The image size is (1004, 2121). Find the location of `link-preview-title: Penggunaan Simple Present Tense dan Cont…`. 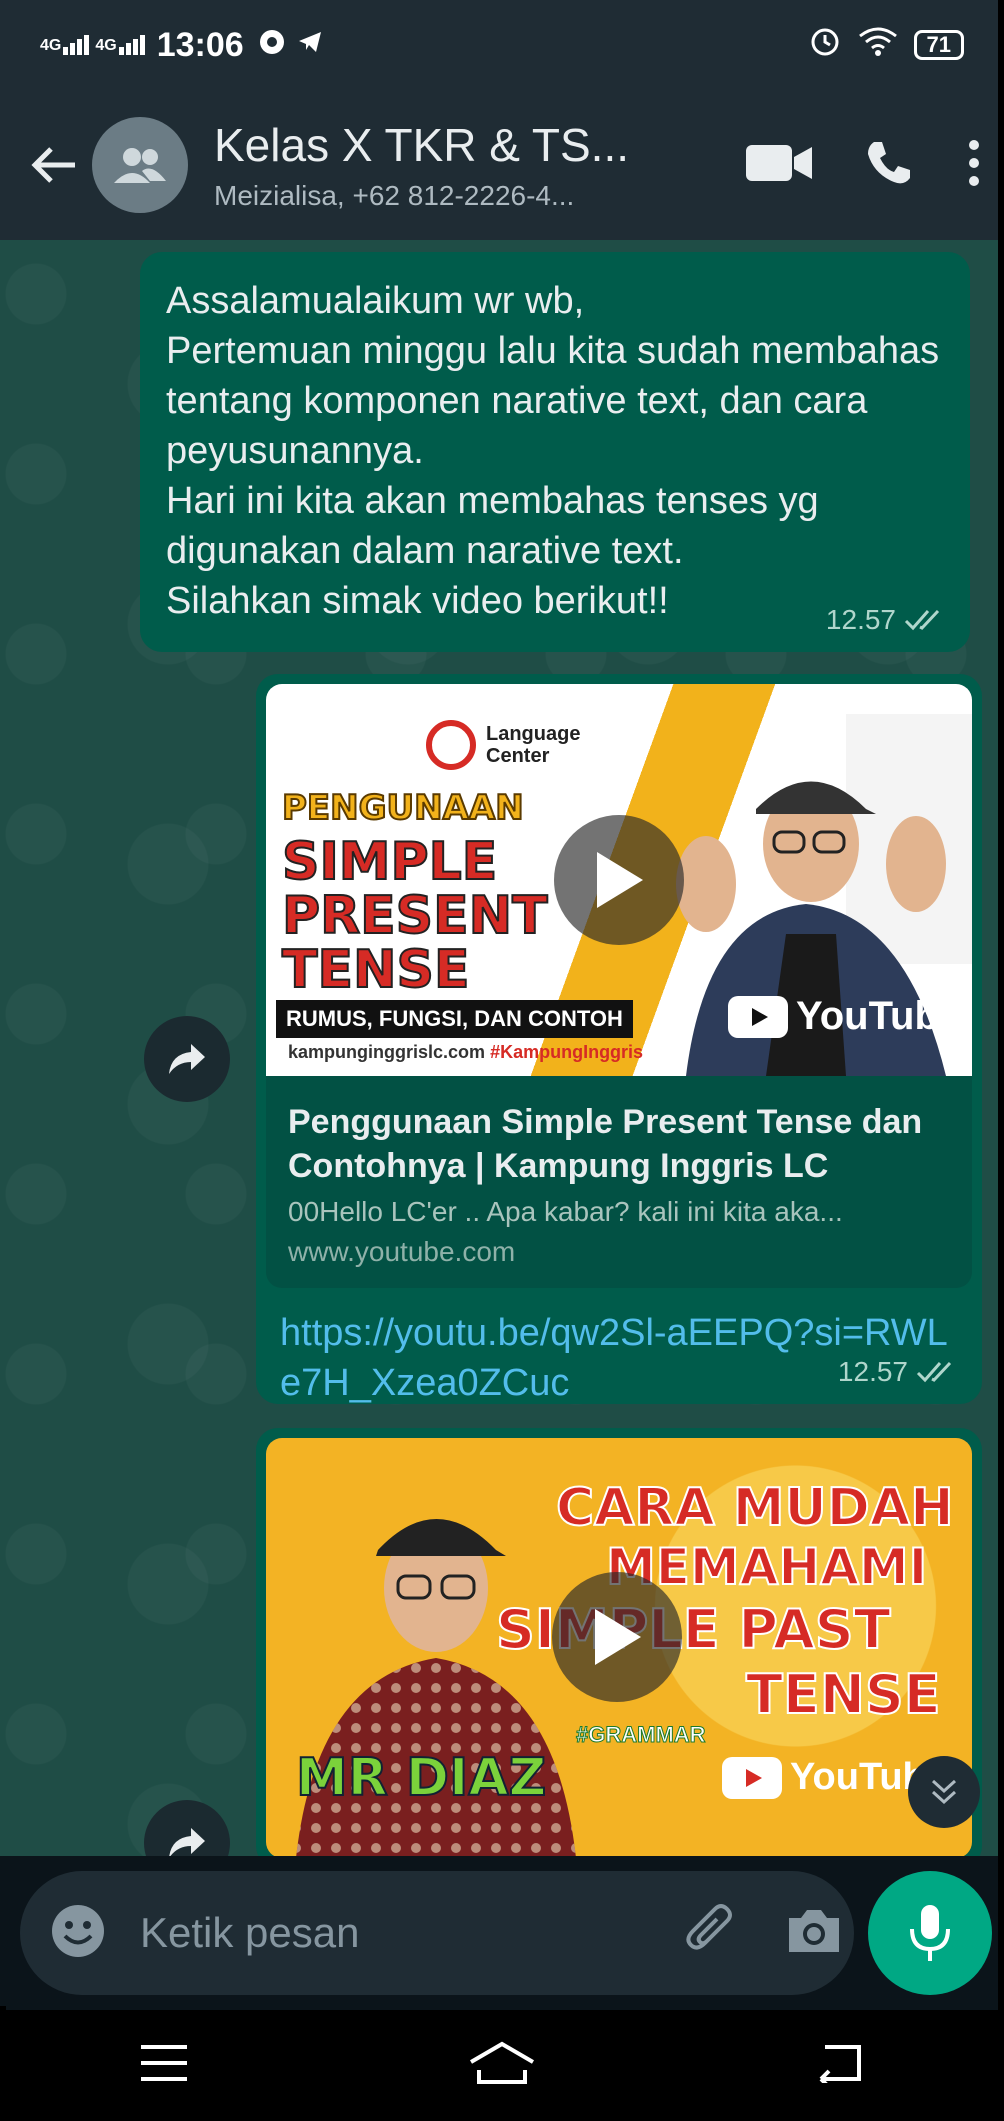

link-preview-title: Penggunaan Simple Present Tense dan Cont… is located at coordinates (605, 1144).